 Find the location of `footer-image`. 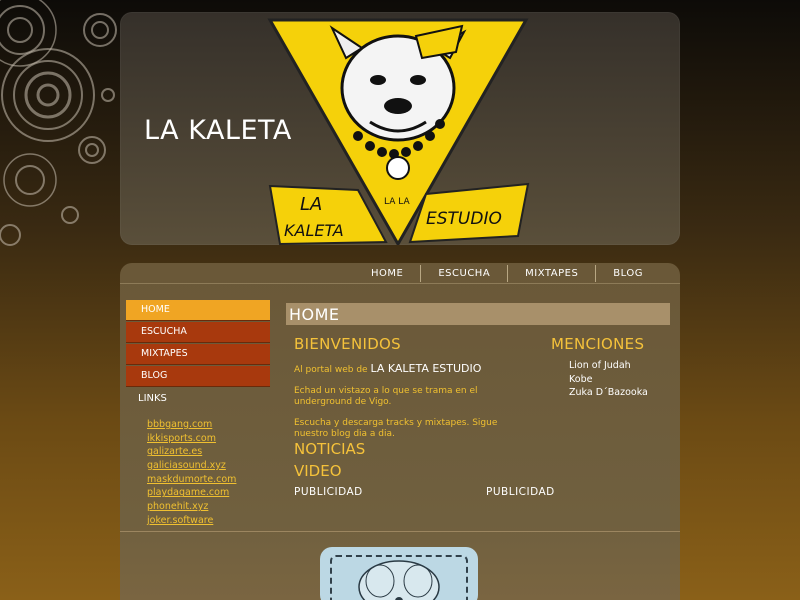

footer-image is located at coordinates (399, 573).